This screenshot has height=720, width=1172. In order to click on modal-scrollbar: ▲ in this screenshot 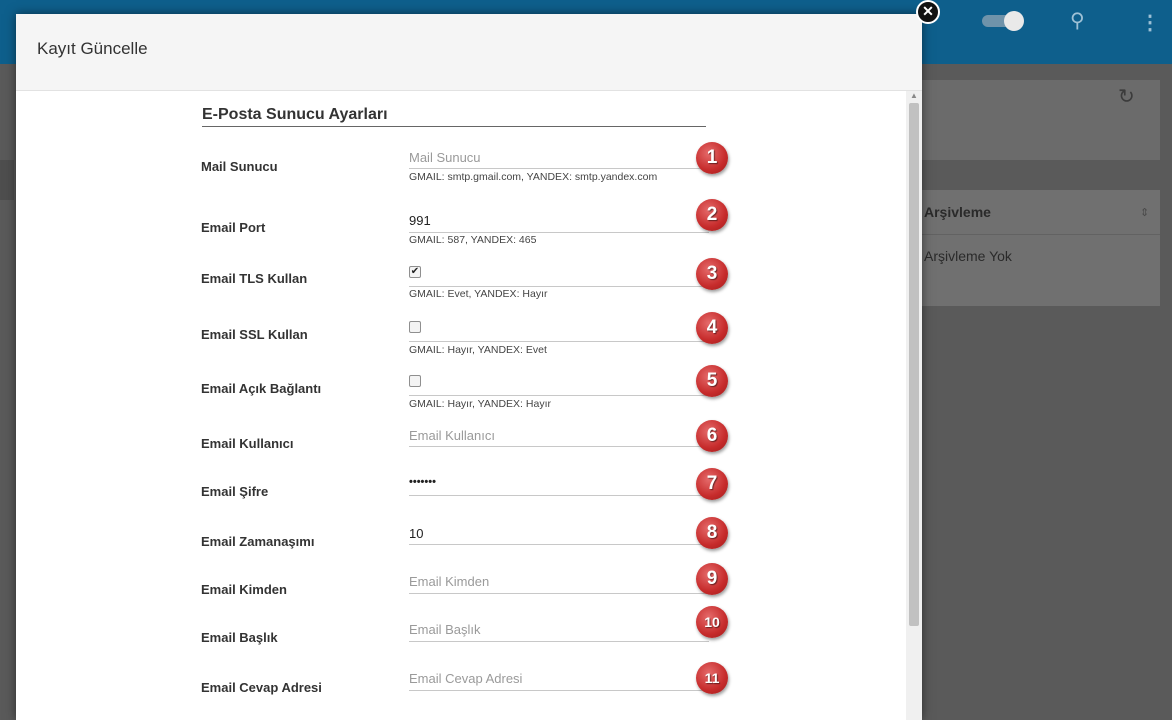, I will do `click(914, 405)`.